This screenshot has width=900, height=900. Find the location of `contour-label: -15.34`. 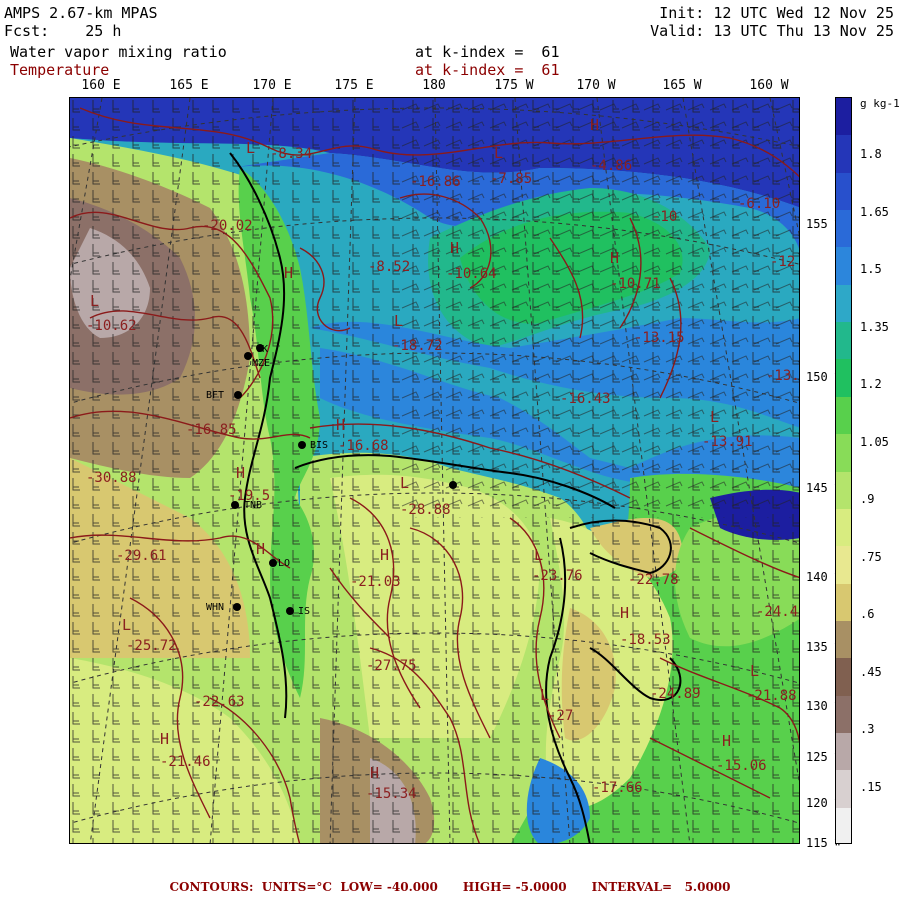

contour-label: -15.34 is located at coordinates (391, 794).